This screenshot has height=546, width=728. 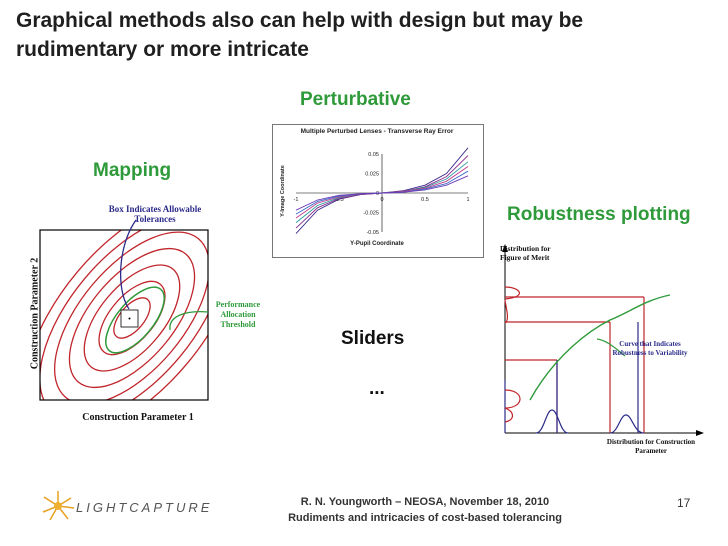 I want to click on threshold-note: Performance Allocation Threshold, so click(x=238, y=314).